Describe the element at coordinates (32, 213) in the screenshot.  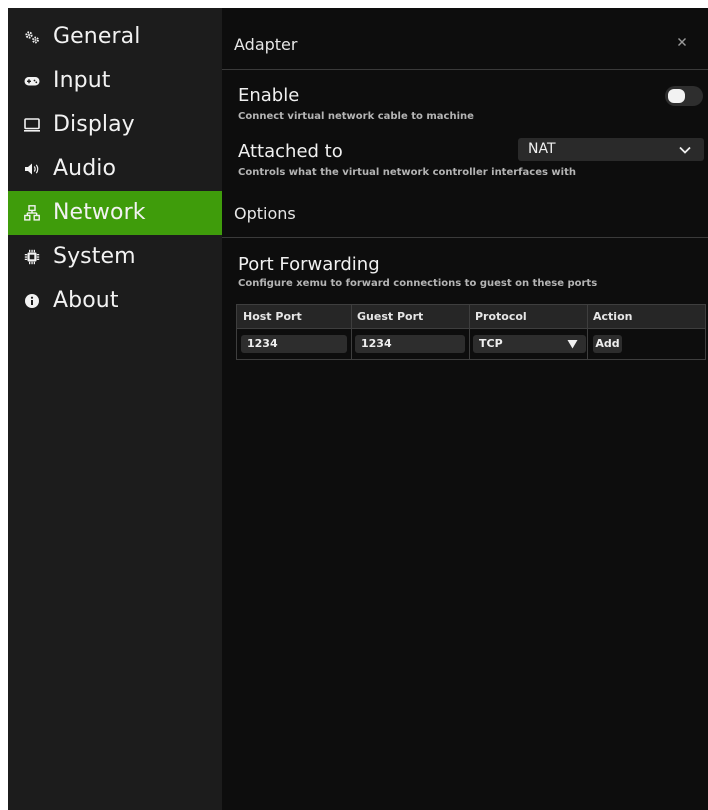
I see `network-icon` at that location.